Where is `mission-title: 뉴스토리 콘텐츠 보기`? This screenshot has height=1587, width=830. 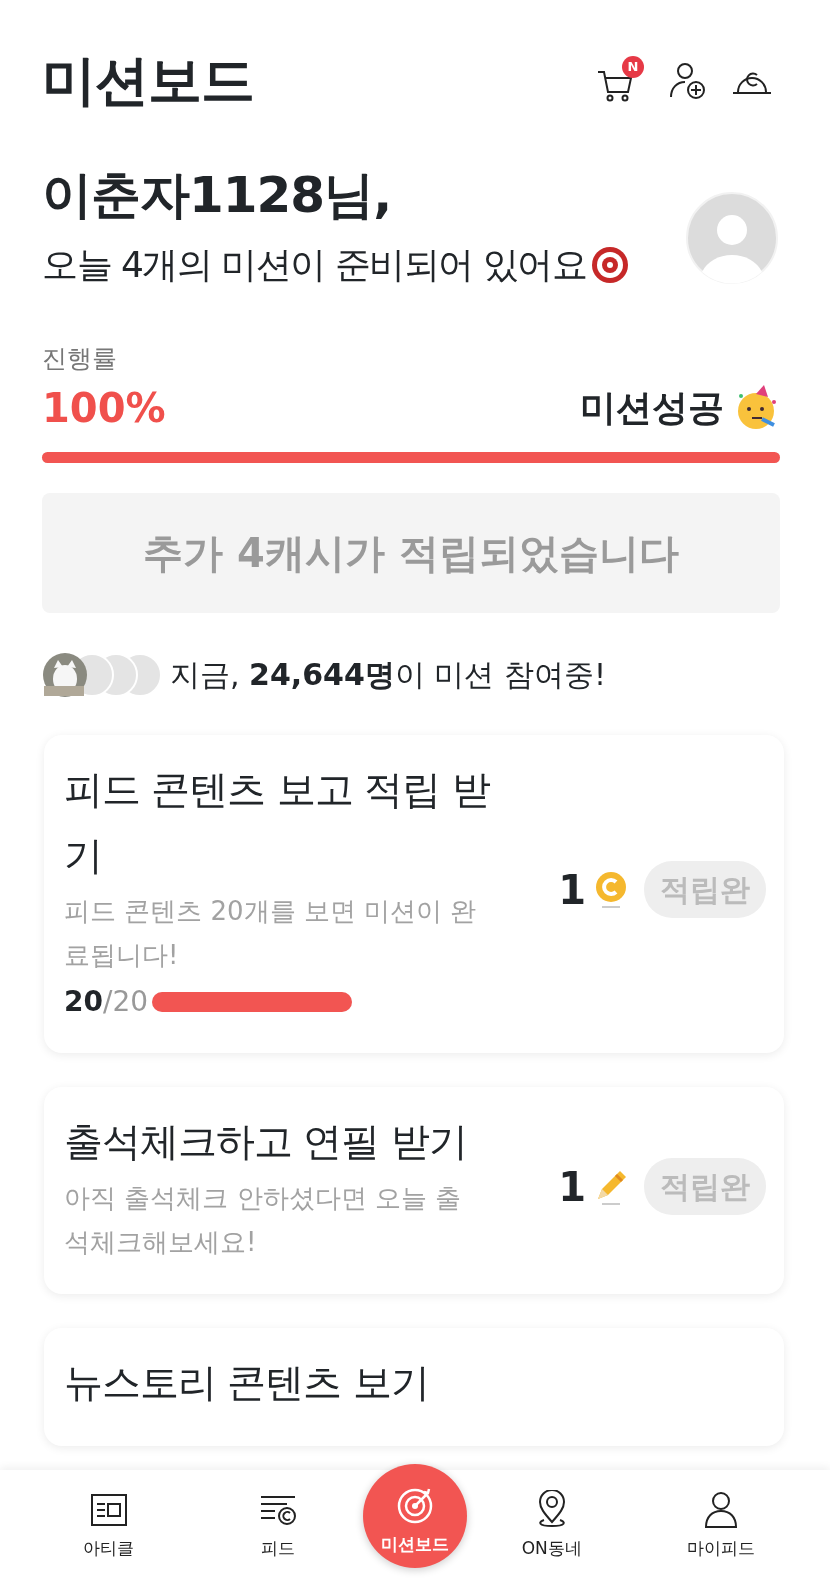
mission-title: 뉴스토리 콘텐츠 보기 is located at coordinates (247, 1383).